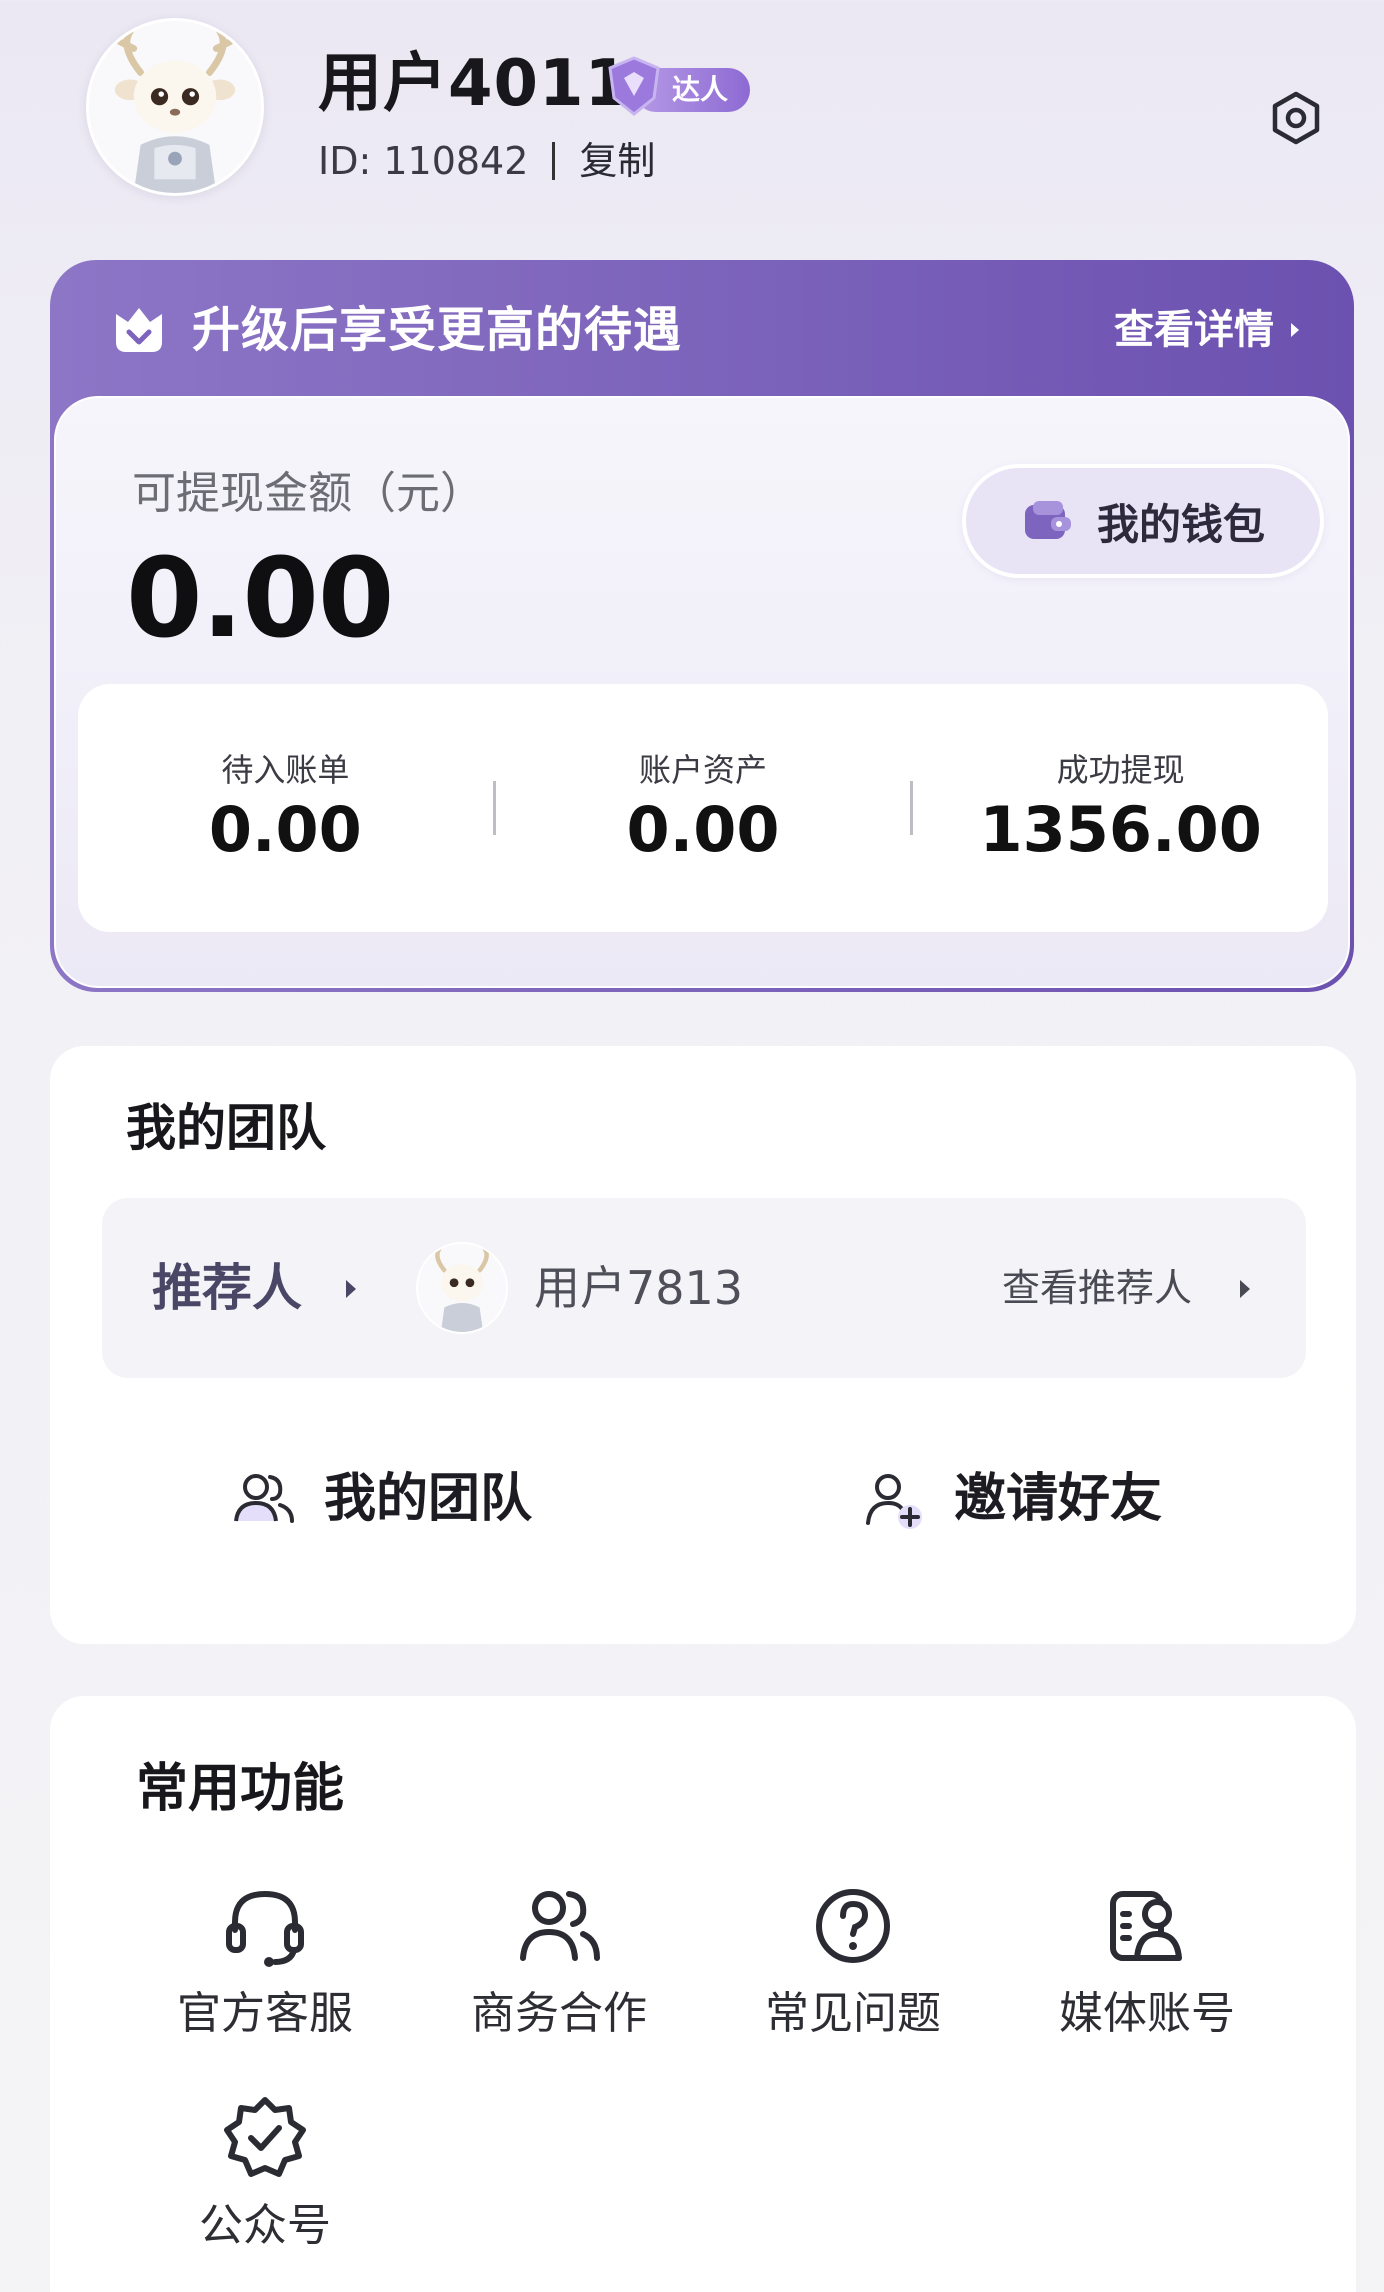 The image size is (1384, 2292). Describe the element at coordinates (1194, 330) in the screenshot. I see `view-details-label: 查看详情` at that location.